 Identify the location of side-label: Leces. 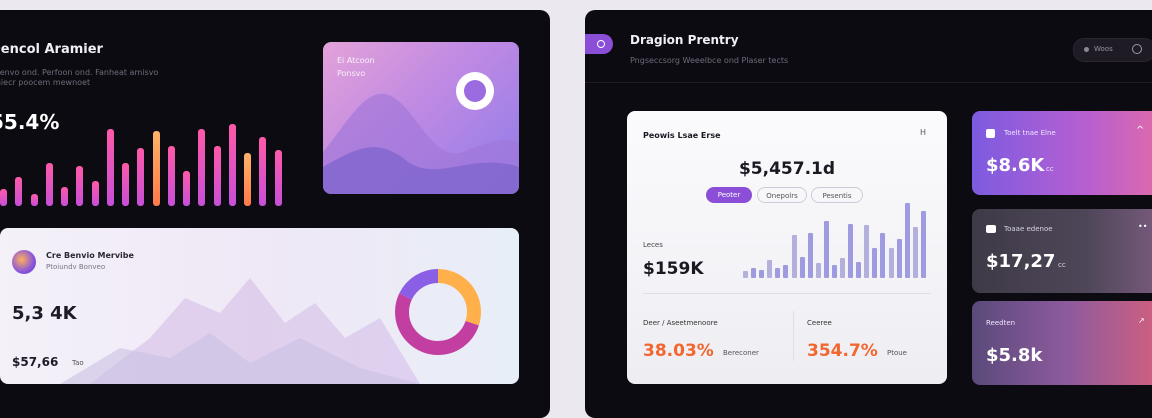
(653, 245).